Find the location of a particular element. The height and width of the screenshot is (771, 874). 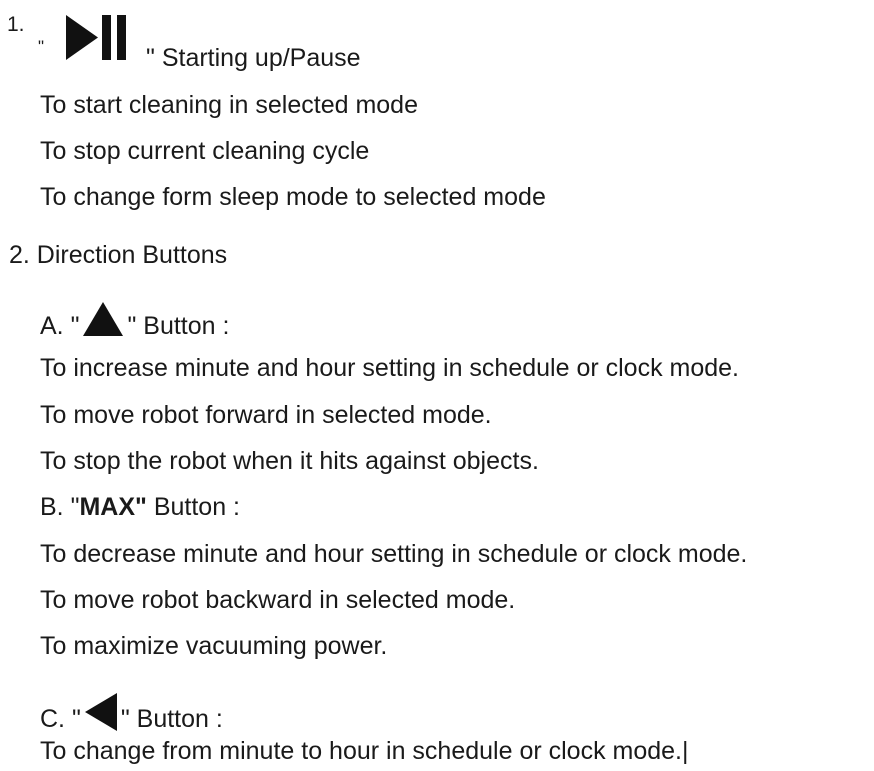

item-1-title: Starting up/Pause is located at coordinates (261, 58).